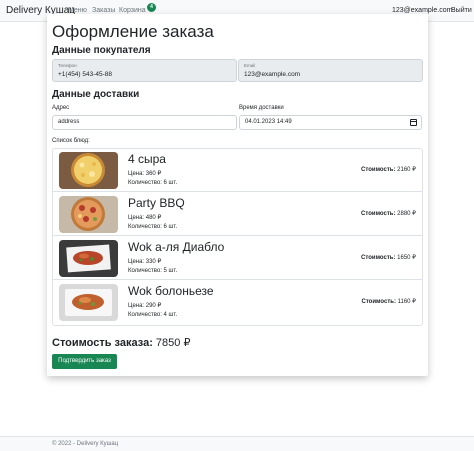 The height and width of the screenshot is (451, 474). I want to click on dish-quantity: Количество: 5 шт., so click(153, 271).